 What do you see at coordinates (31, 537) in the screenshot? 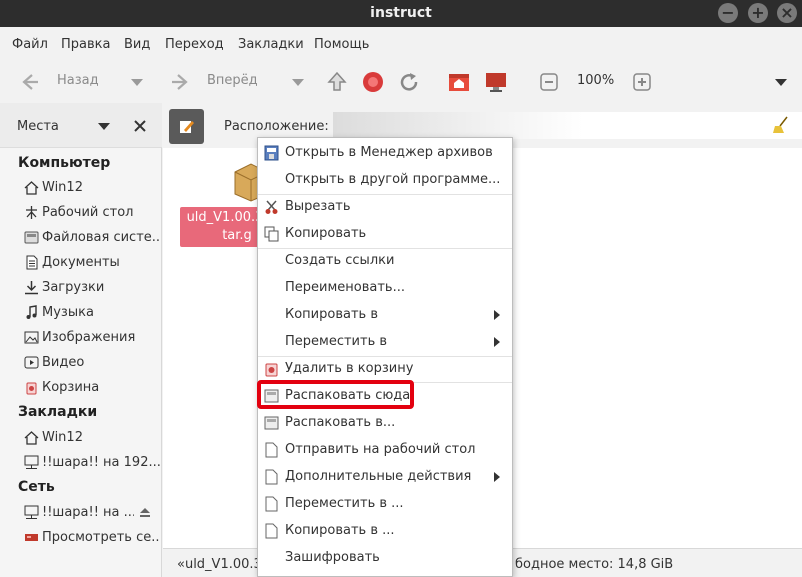
I see `network-icon` at bounding box center [31, 537].